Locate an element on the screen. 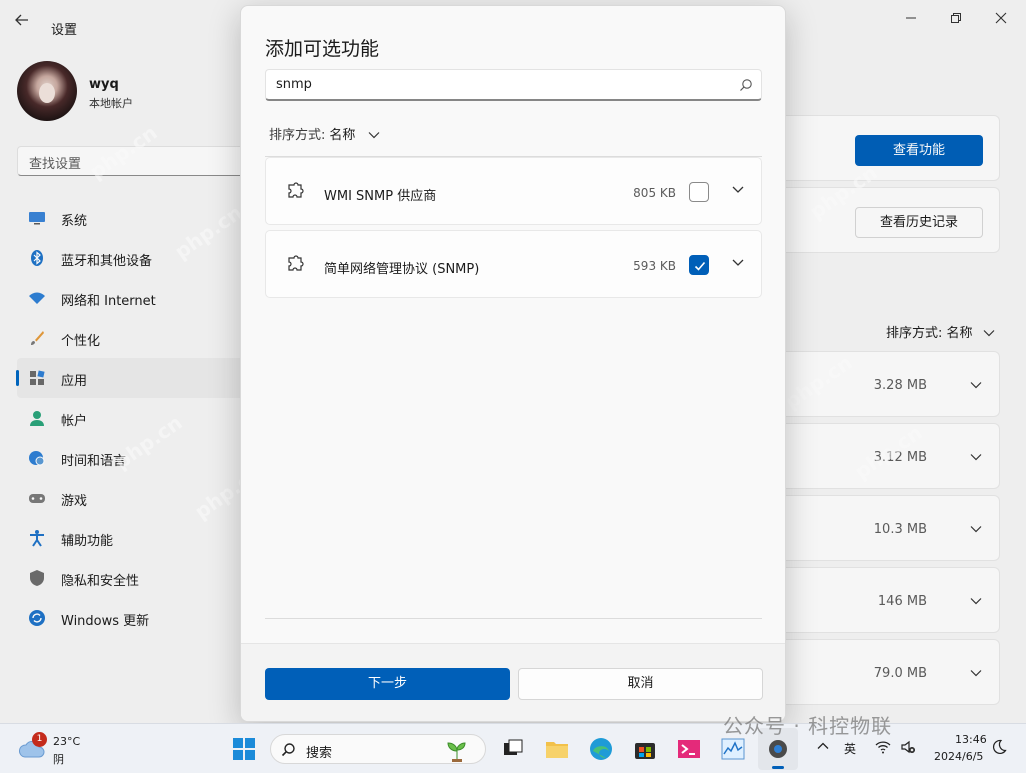 The width and height of the screenshot is (1026, 773). sort-label: 排序方式: is located at coordinates (297, 135).